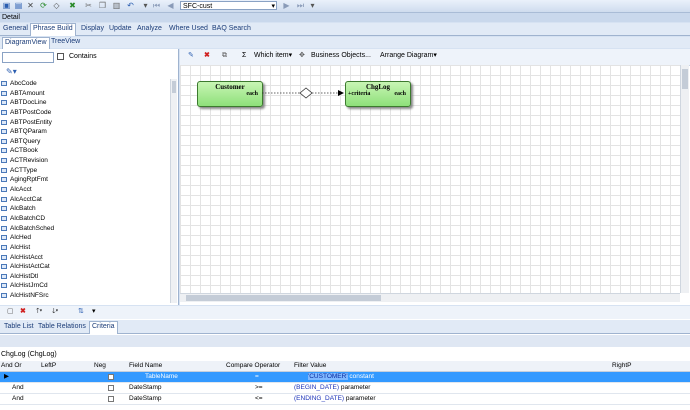  Describe the element at coordinates (28, 57) in the screenshot. I see `table-search-input` at that location.